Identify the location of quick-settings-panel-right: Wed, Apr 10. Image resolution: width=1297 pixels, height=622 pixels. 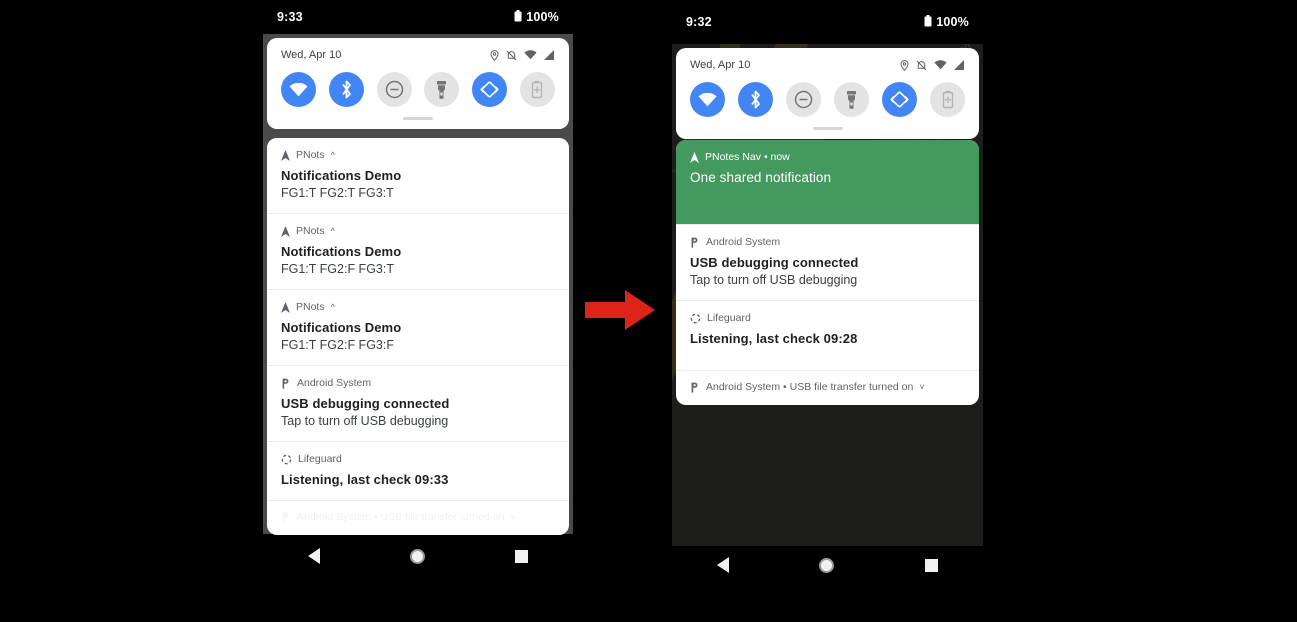
(827, 93).